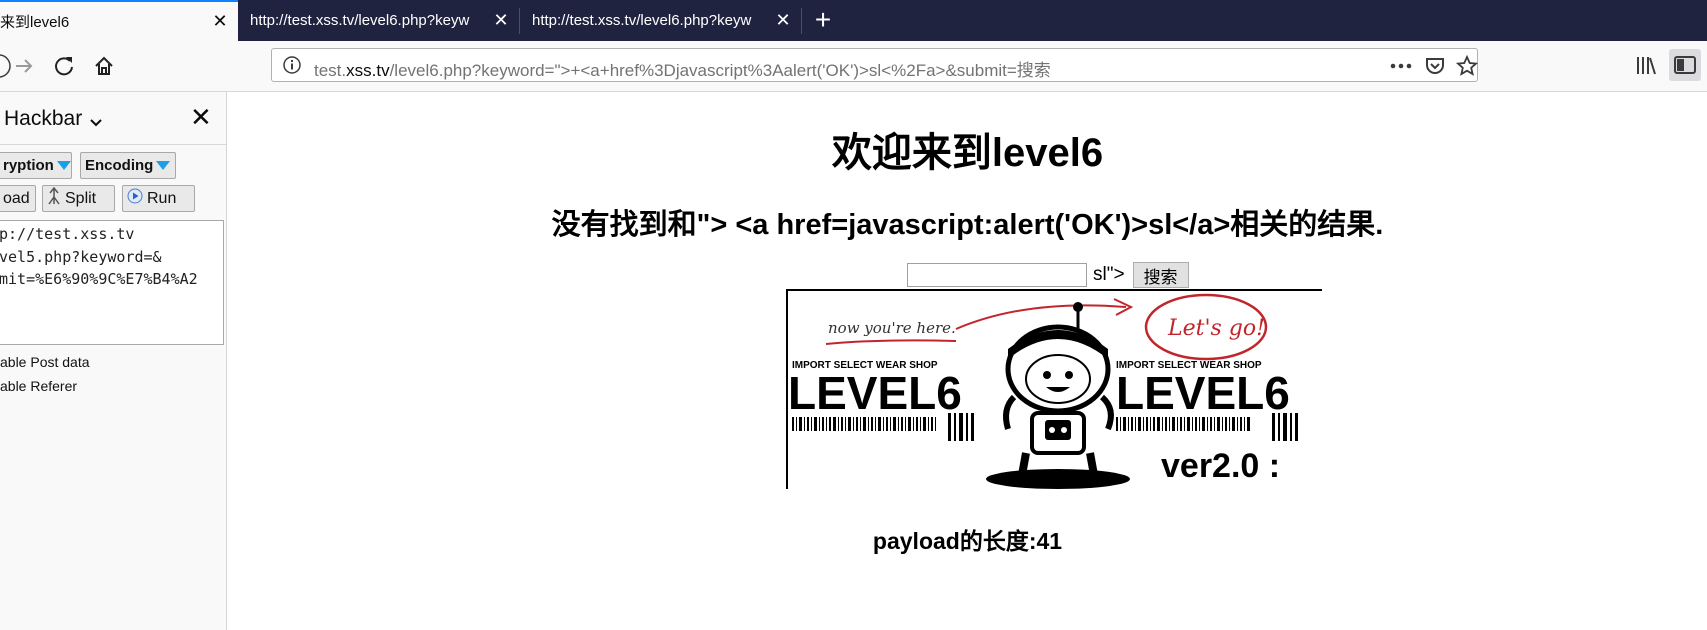 Image resolution: width=1707 pixels, height=630 pixels. What do you see at coordinates (45, 362) in the screenshot?
I see `enable-post-data-option: able Post data` at bounding box center [45, 362].